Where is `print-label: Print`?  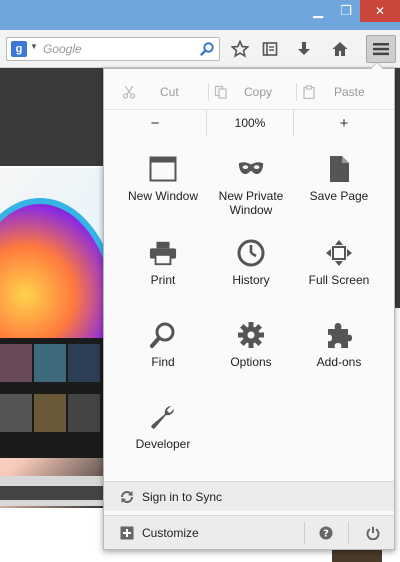 print-label: Print is located at coordinates (163, 280).